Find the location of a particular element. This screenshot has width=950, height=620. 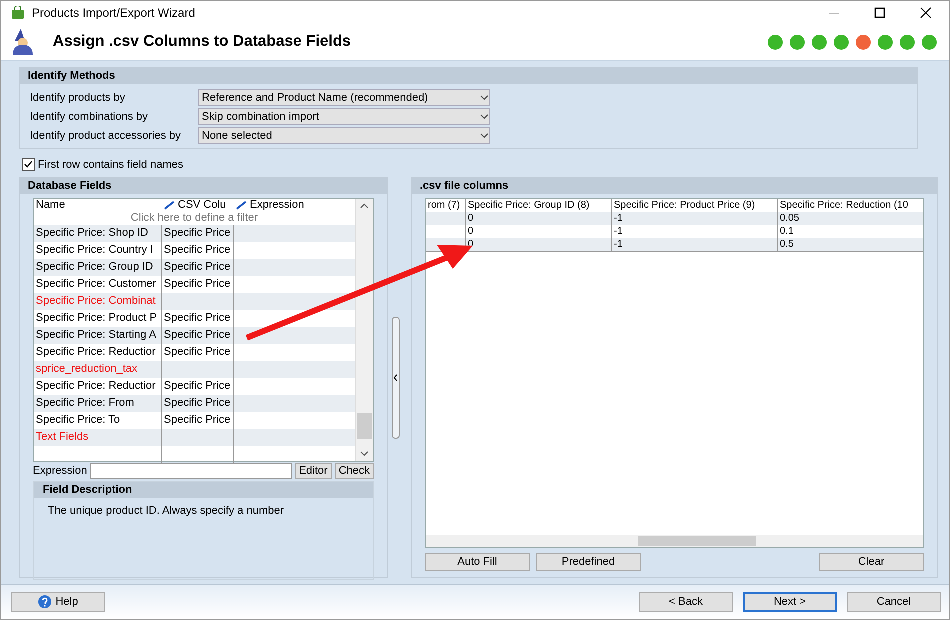

action-button: Predefined is located at coordinates (588, 562).